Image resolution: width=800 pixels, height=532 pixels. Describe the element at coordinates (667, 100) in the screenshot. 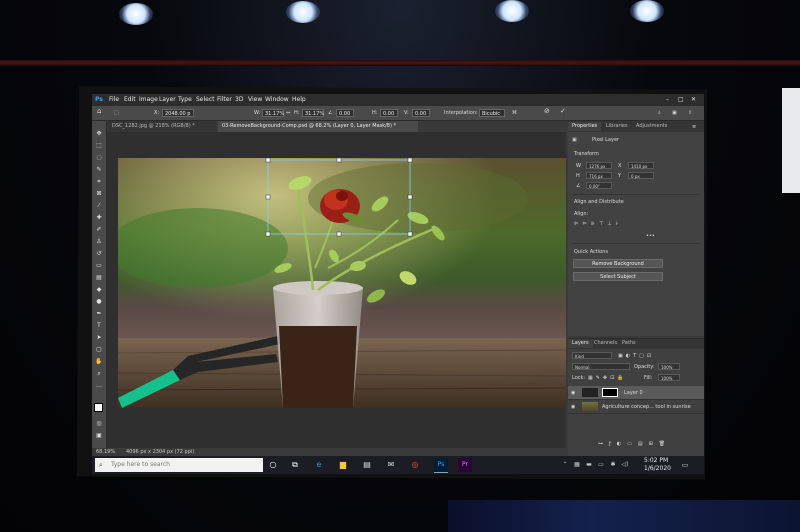

I see `minimize-icon: –` at that location.